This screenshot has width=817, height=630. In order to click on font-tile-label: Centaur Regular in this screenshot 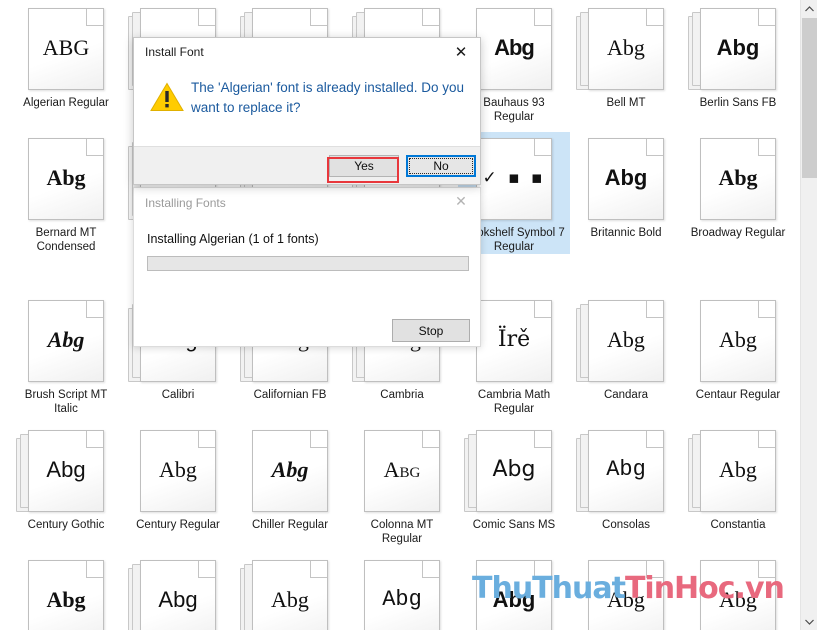, I will do `click(738, 395)`.